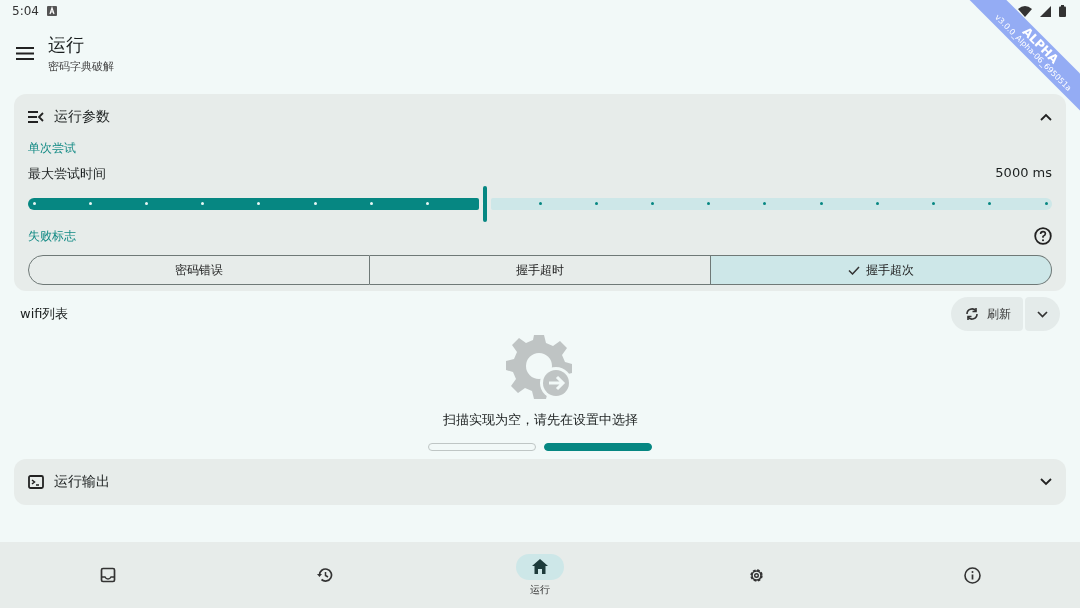 Image resolution: width=1080 pixels, height=608 pixels. What do you see at coordinates (1023, 173) in the screenshot?
I see `slider-value: 5000 ms` at bounding box center [1023, 173].